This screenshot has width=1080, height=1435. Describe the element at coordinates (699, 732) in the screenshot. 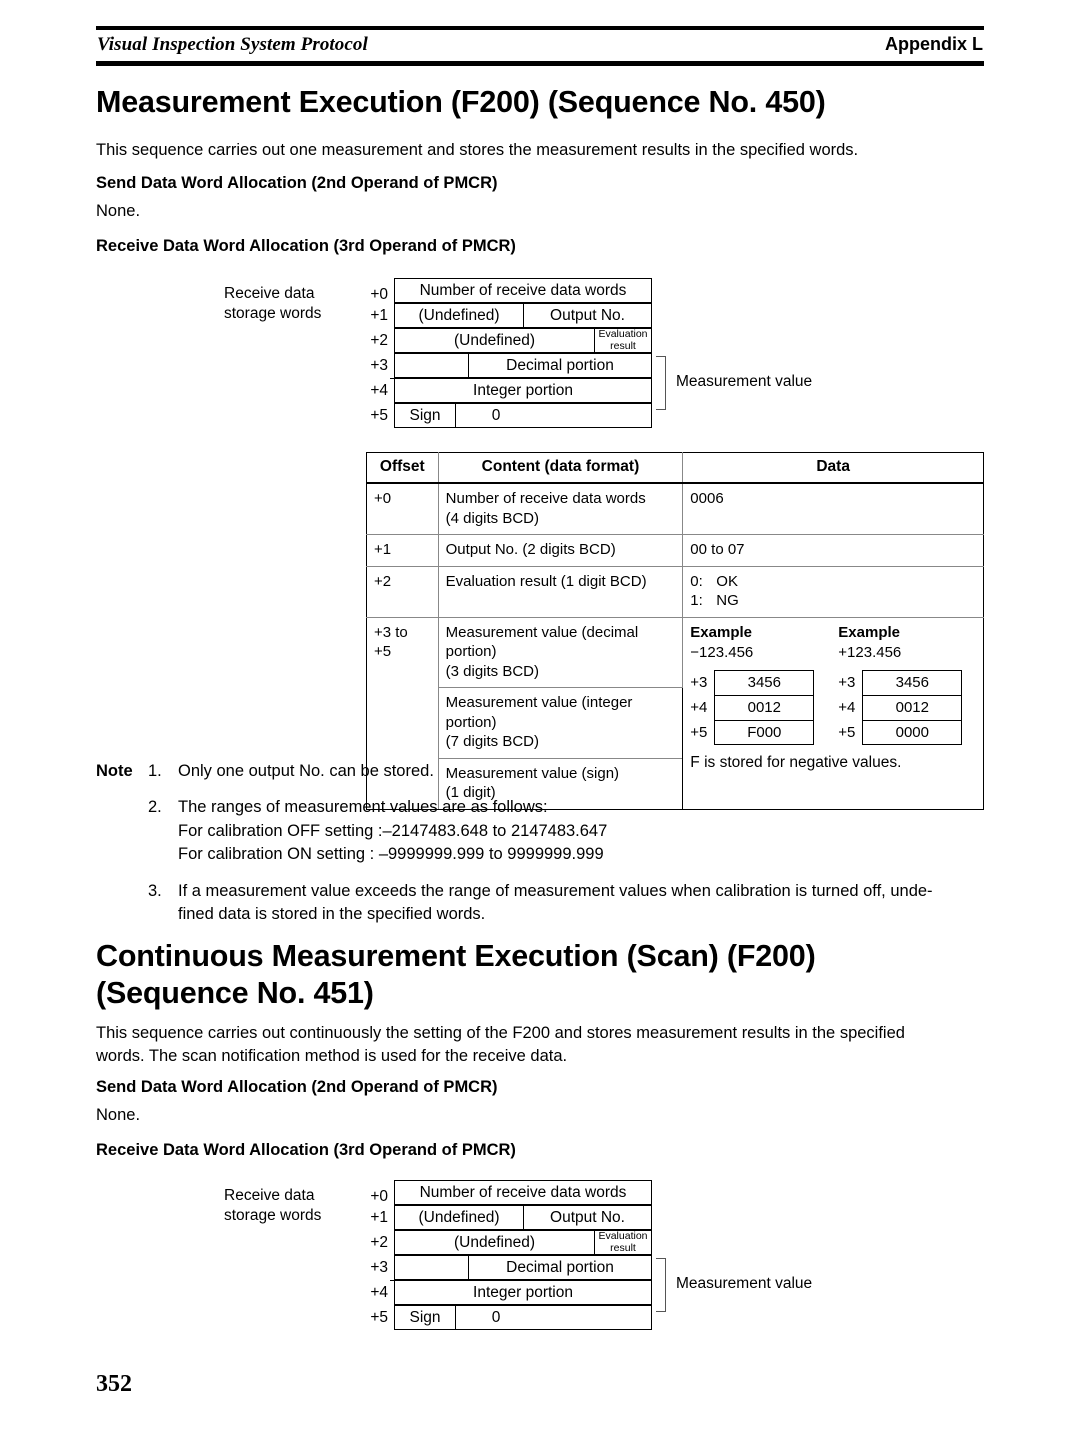

I see `example-negative-offset-5: +5` at that location.